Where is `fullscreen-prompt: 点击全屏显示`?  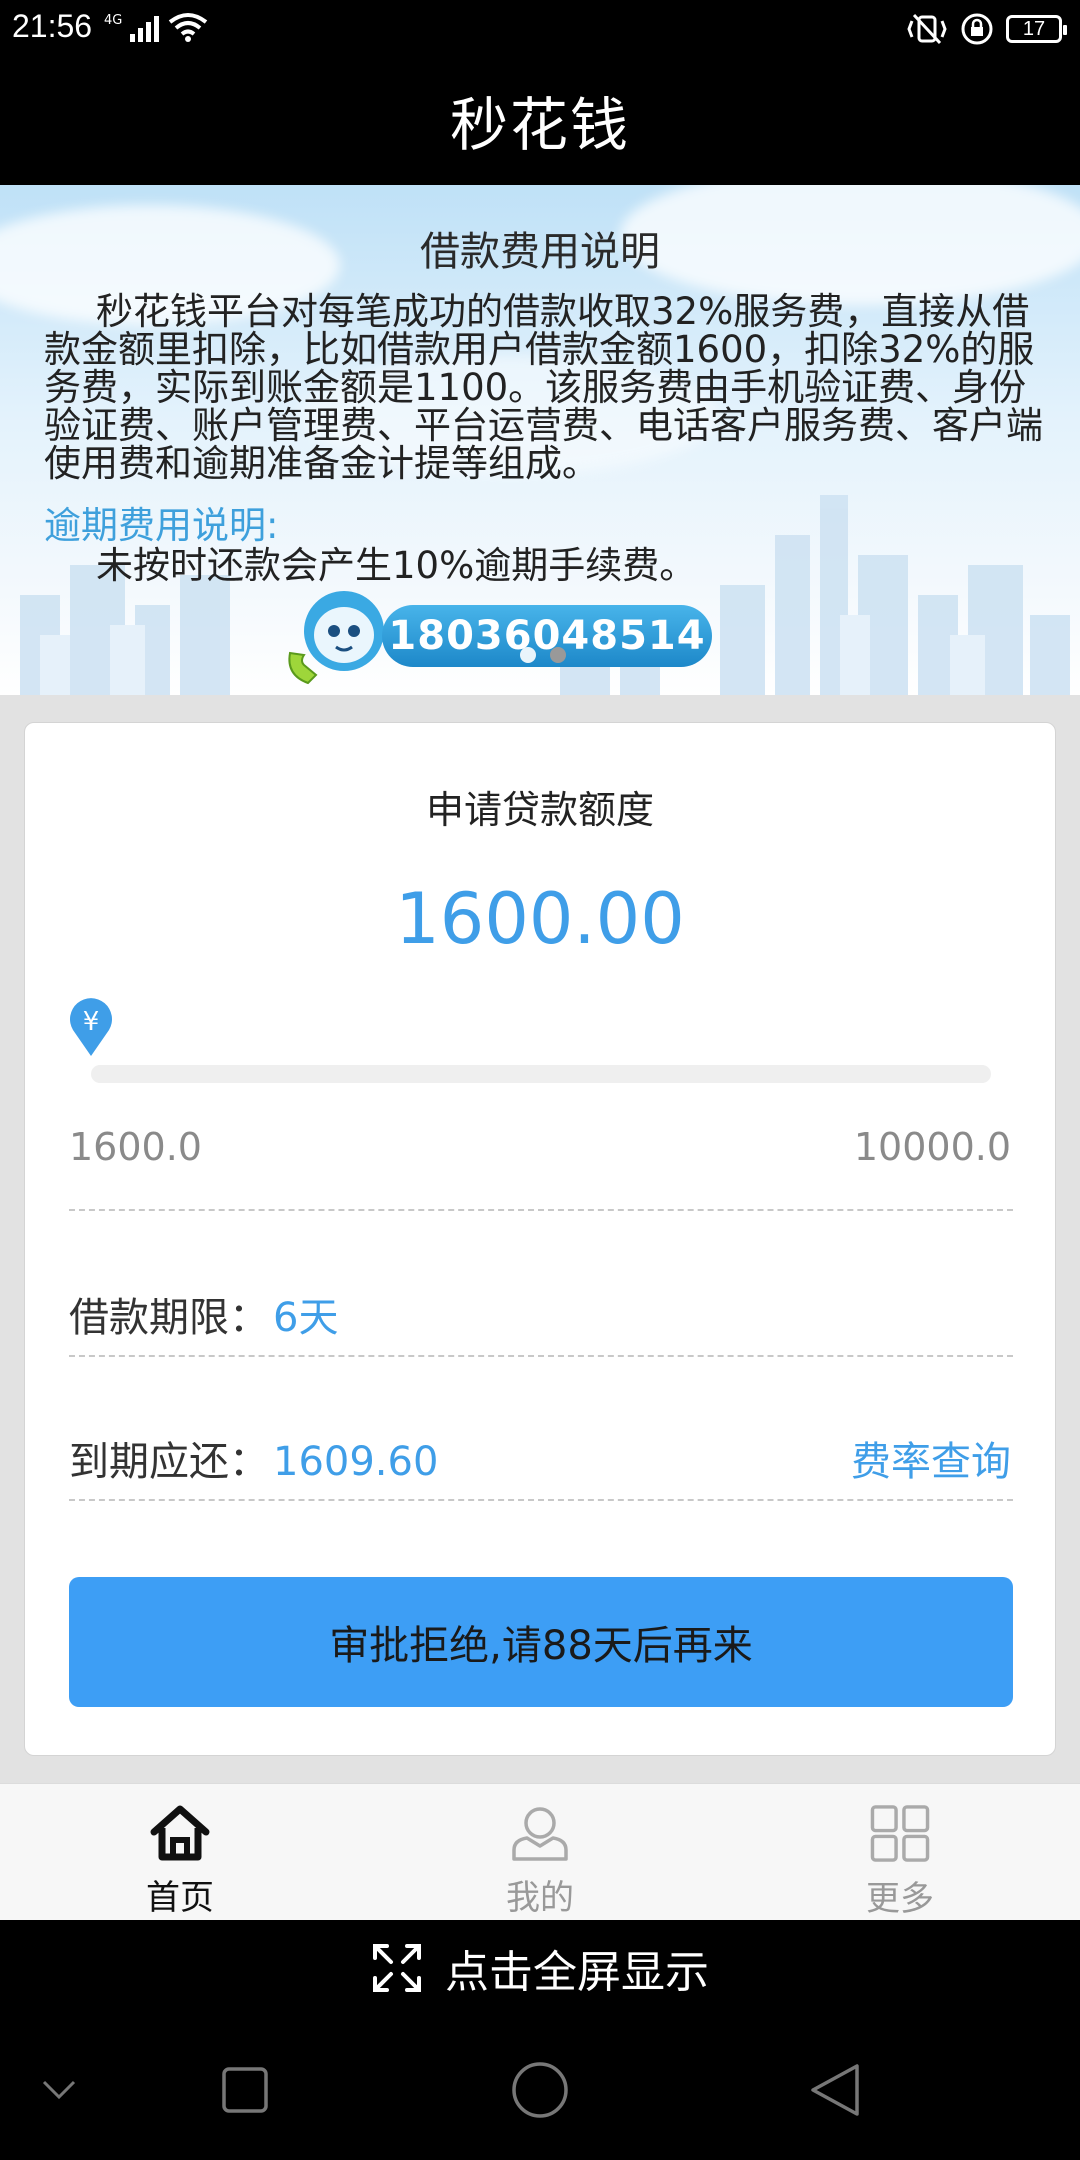 fullscreen-prompt: 点击全屏显示 is located at coordinates (540, 1967).